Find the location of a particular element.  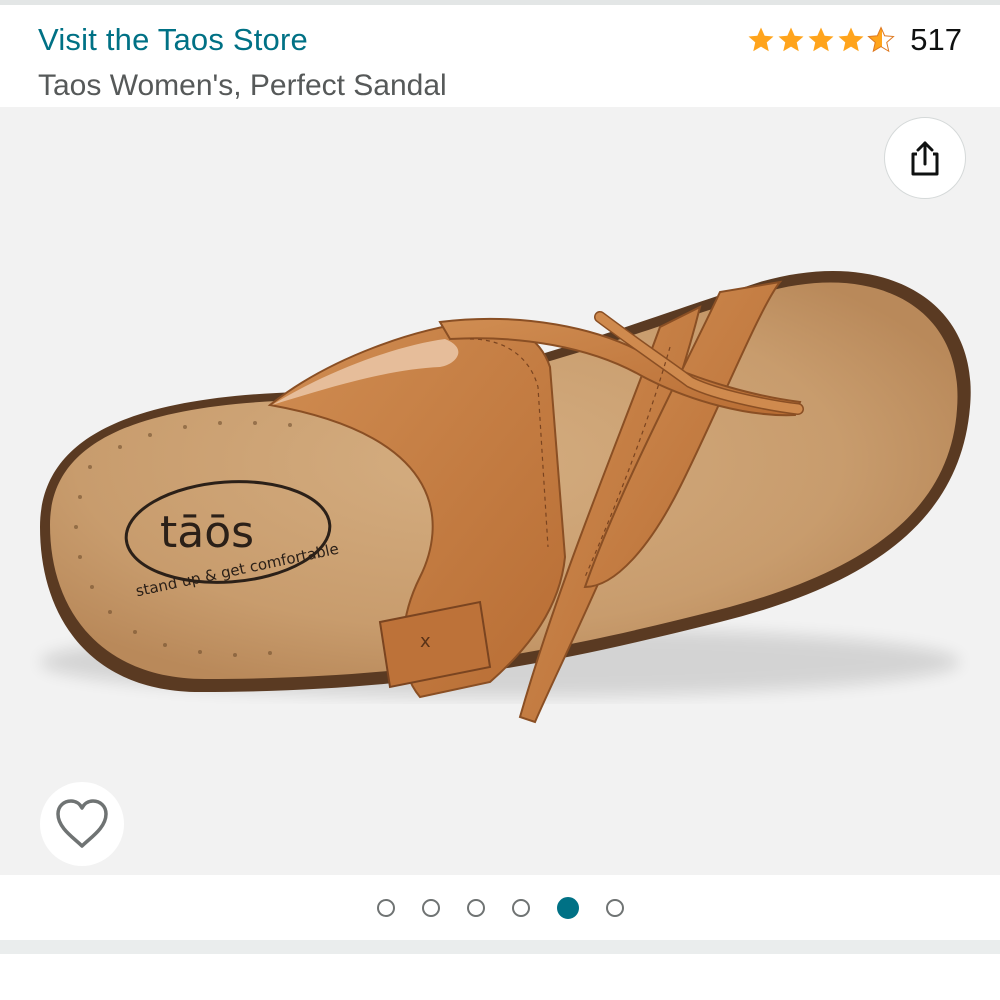

brand-logo: tāōs is located at coordinates (207, 532).